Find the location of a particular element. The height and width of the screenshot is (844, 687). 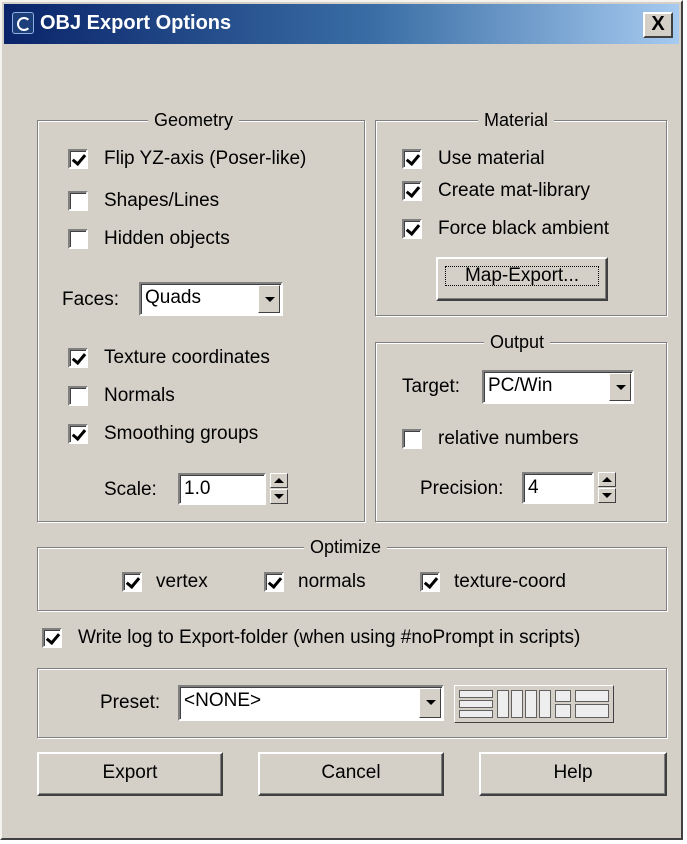

precision-label: Precision: is located at coordinates (462, 488).